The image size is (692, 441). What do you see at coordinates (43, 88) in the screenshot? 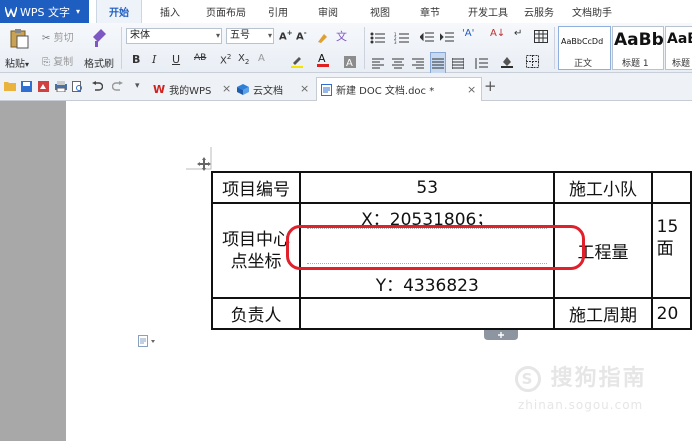
I see `export-pdf-icon` at bounding box center [43, 88].